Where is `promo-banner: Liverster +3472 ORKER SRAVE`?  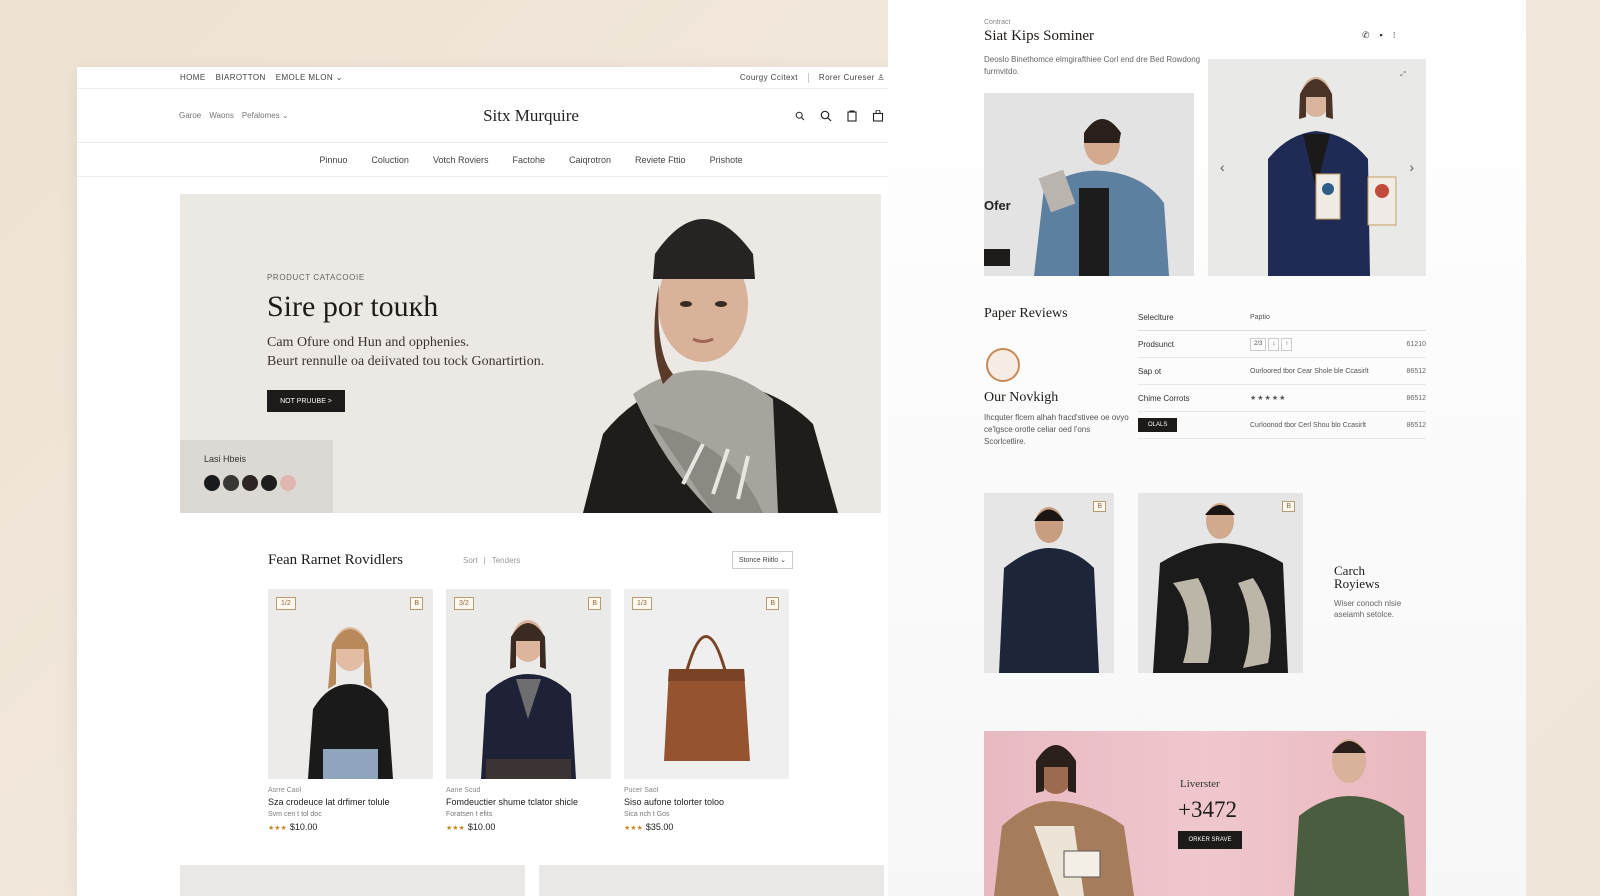
promo-banner: Liverster +3472 ORKER SRAVE is located at coordinates (1205, 813).